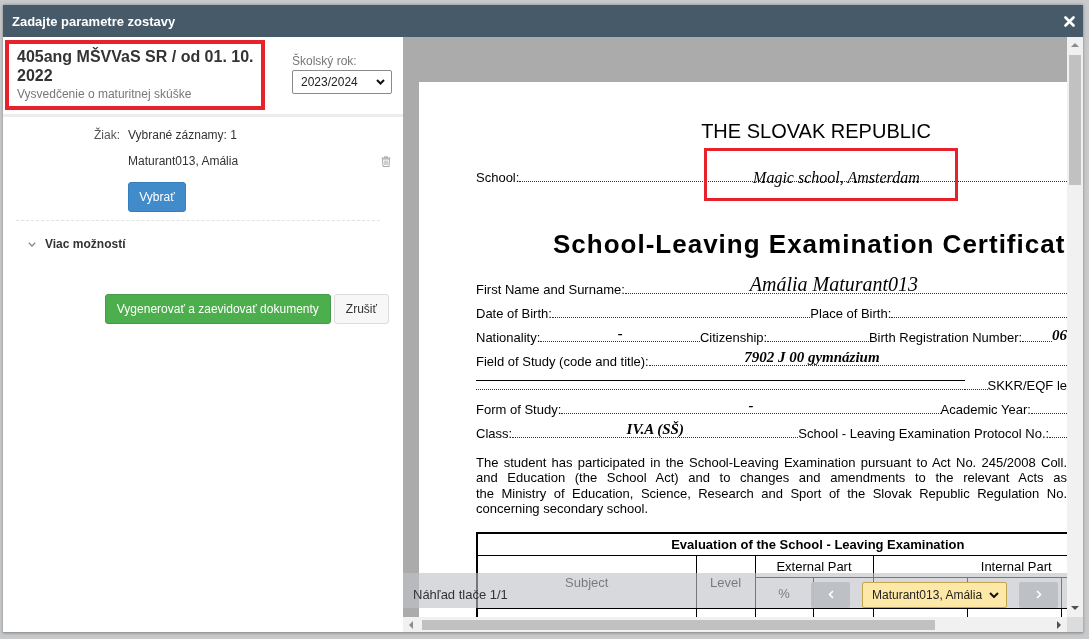 The height and width of the screenshot is (639, 1089). I want to click on field-value: Amália Maturant013, so click(834, 284).